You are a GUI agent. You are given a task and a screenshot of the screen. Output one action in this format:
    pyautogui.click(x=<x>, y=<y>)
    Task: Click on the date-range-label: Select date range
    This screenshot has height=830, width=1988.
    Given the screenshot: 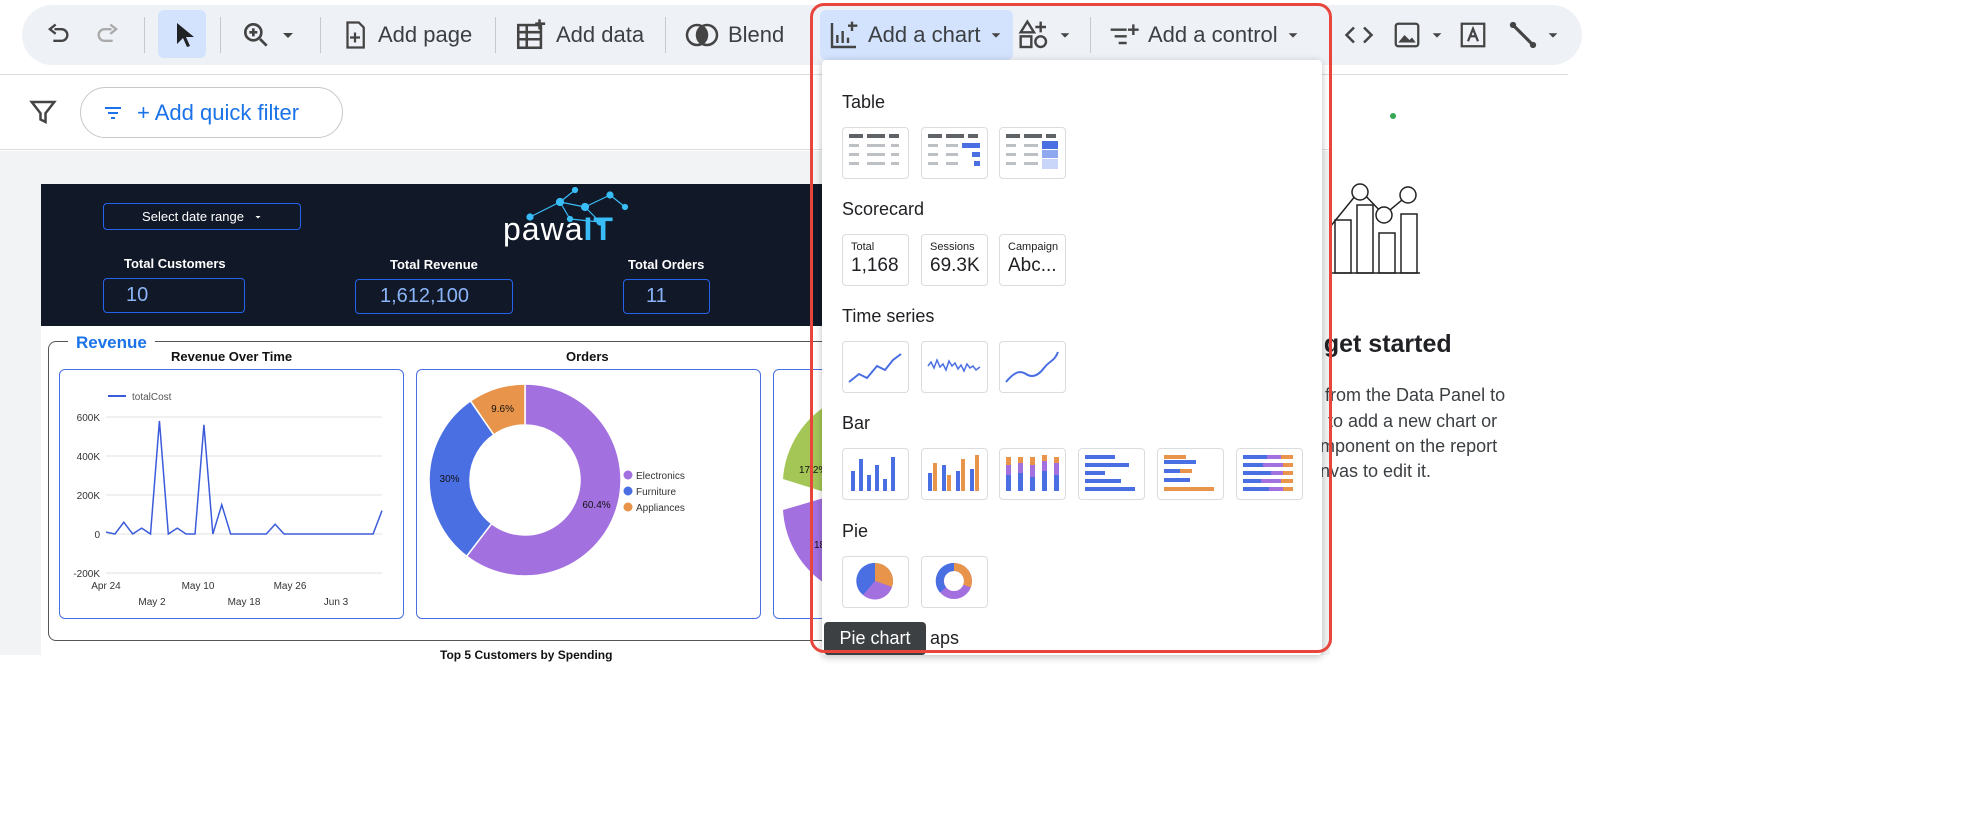 What is the action you would take?
    pyautogui.click(x=193, y=216)
    